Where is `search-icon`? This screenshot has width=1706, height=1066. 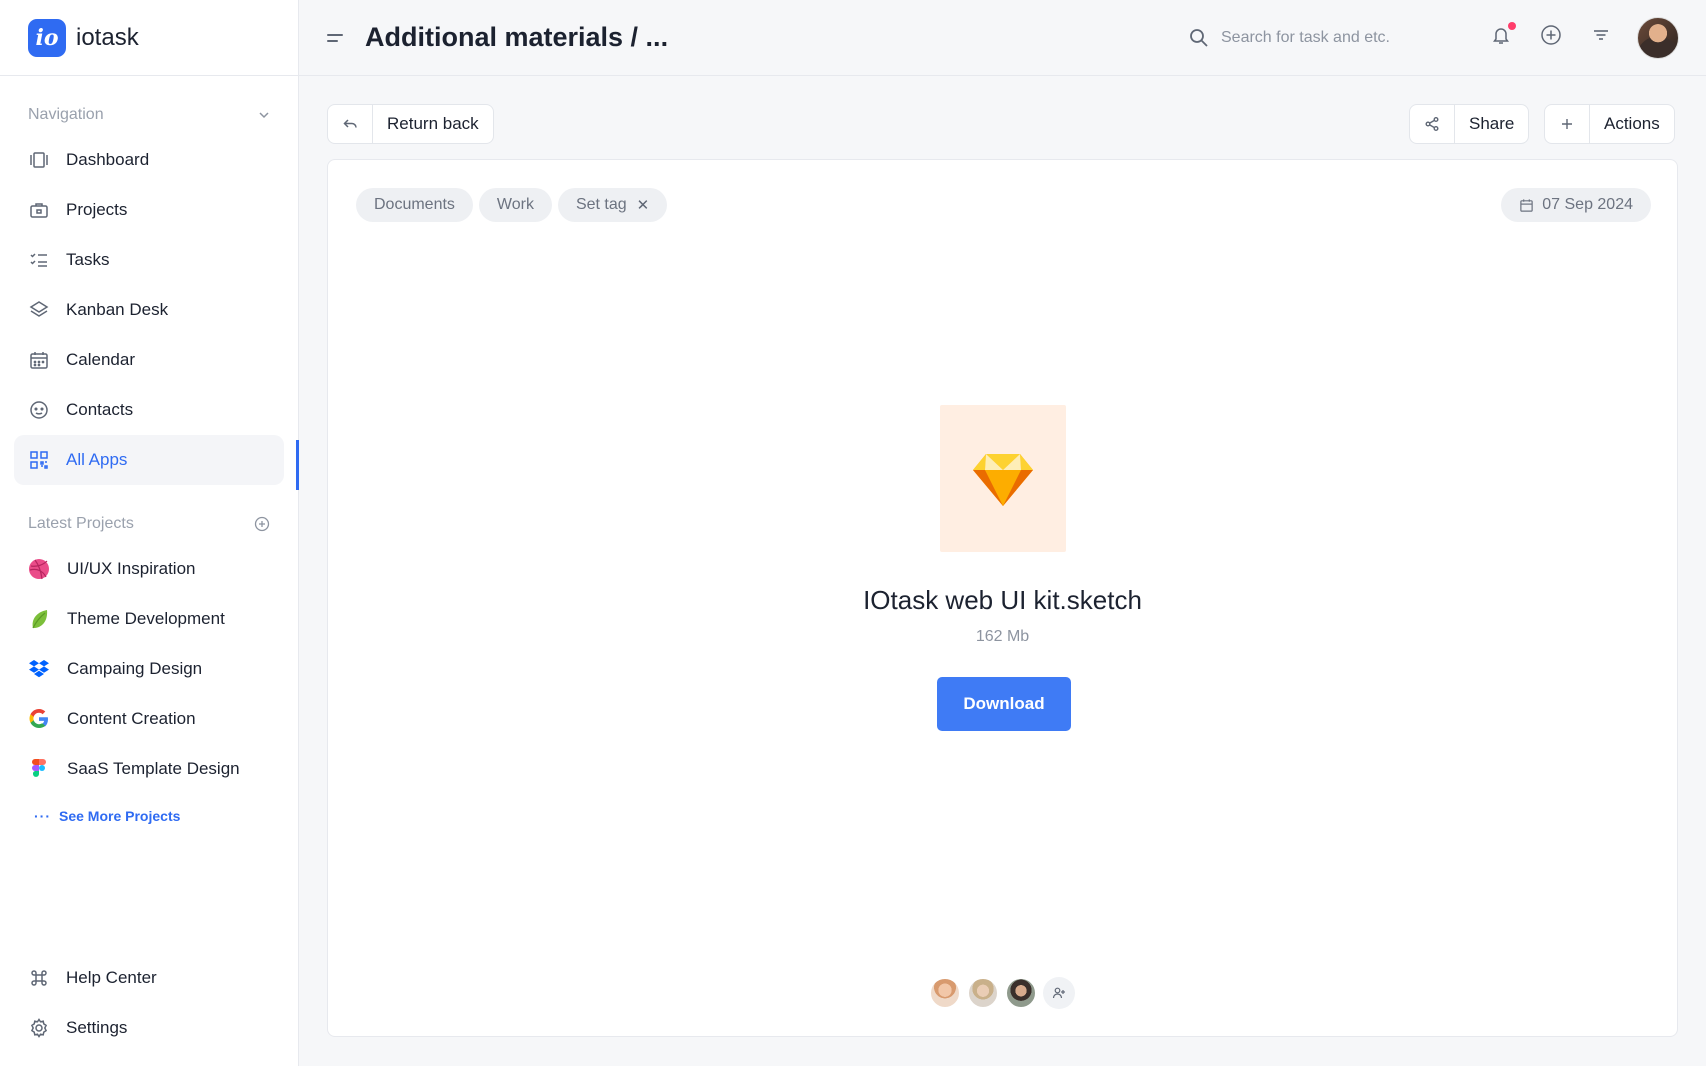
search-icon is located at coordinates (1199, 38).